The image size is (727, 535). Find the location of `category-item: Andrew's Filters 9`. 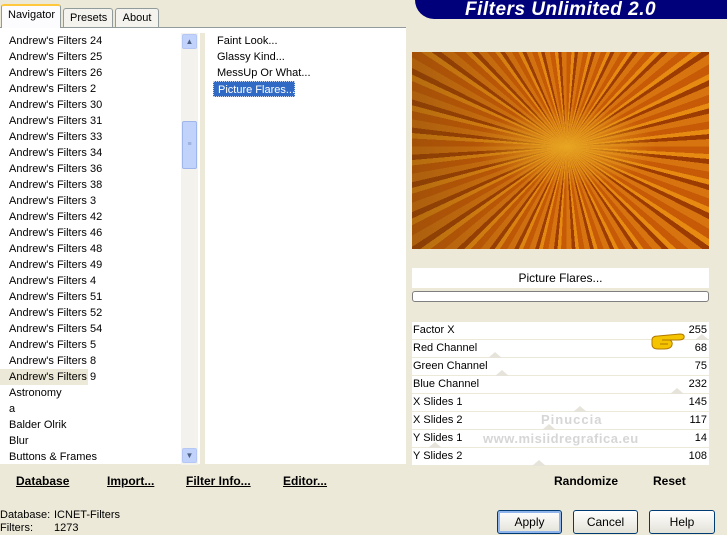

category-item: Andrew's Filters 9 is located at coordinates (48, 377).